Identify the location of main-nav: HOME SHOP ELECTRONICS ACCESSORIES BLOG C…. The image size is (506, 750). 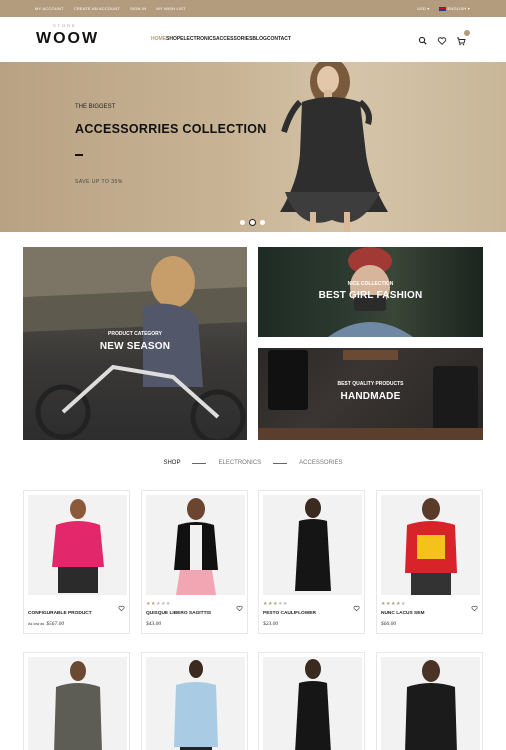
(221, 39).